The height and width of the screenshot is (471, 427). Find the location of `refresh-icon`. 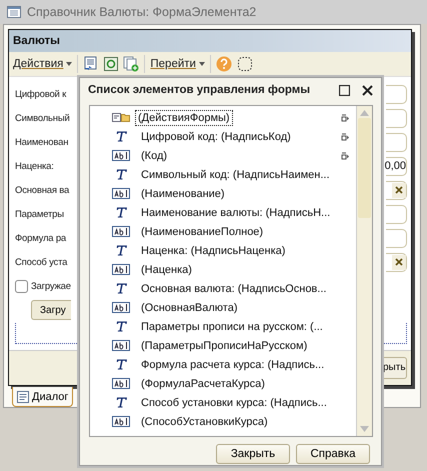

refresh-icon is located at coordinates (111, 64).